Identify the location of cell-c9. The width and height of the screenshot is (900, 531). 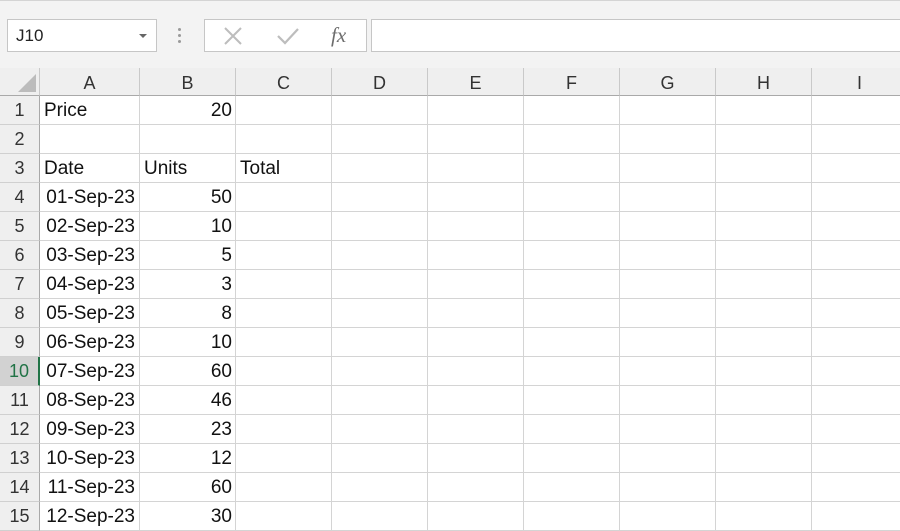
(284, 342).